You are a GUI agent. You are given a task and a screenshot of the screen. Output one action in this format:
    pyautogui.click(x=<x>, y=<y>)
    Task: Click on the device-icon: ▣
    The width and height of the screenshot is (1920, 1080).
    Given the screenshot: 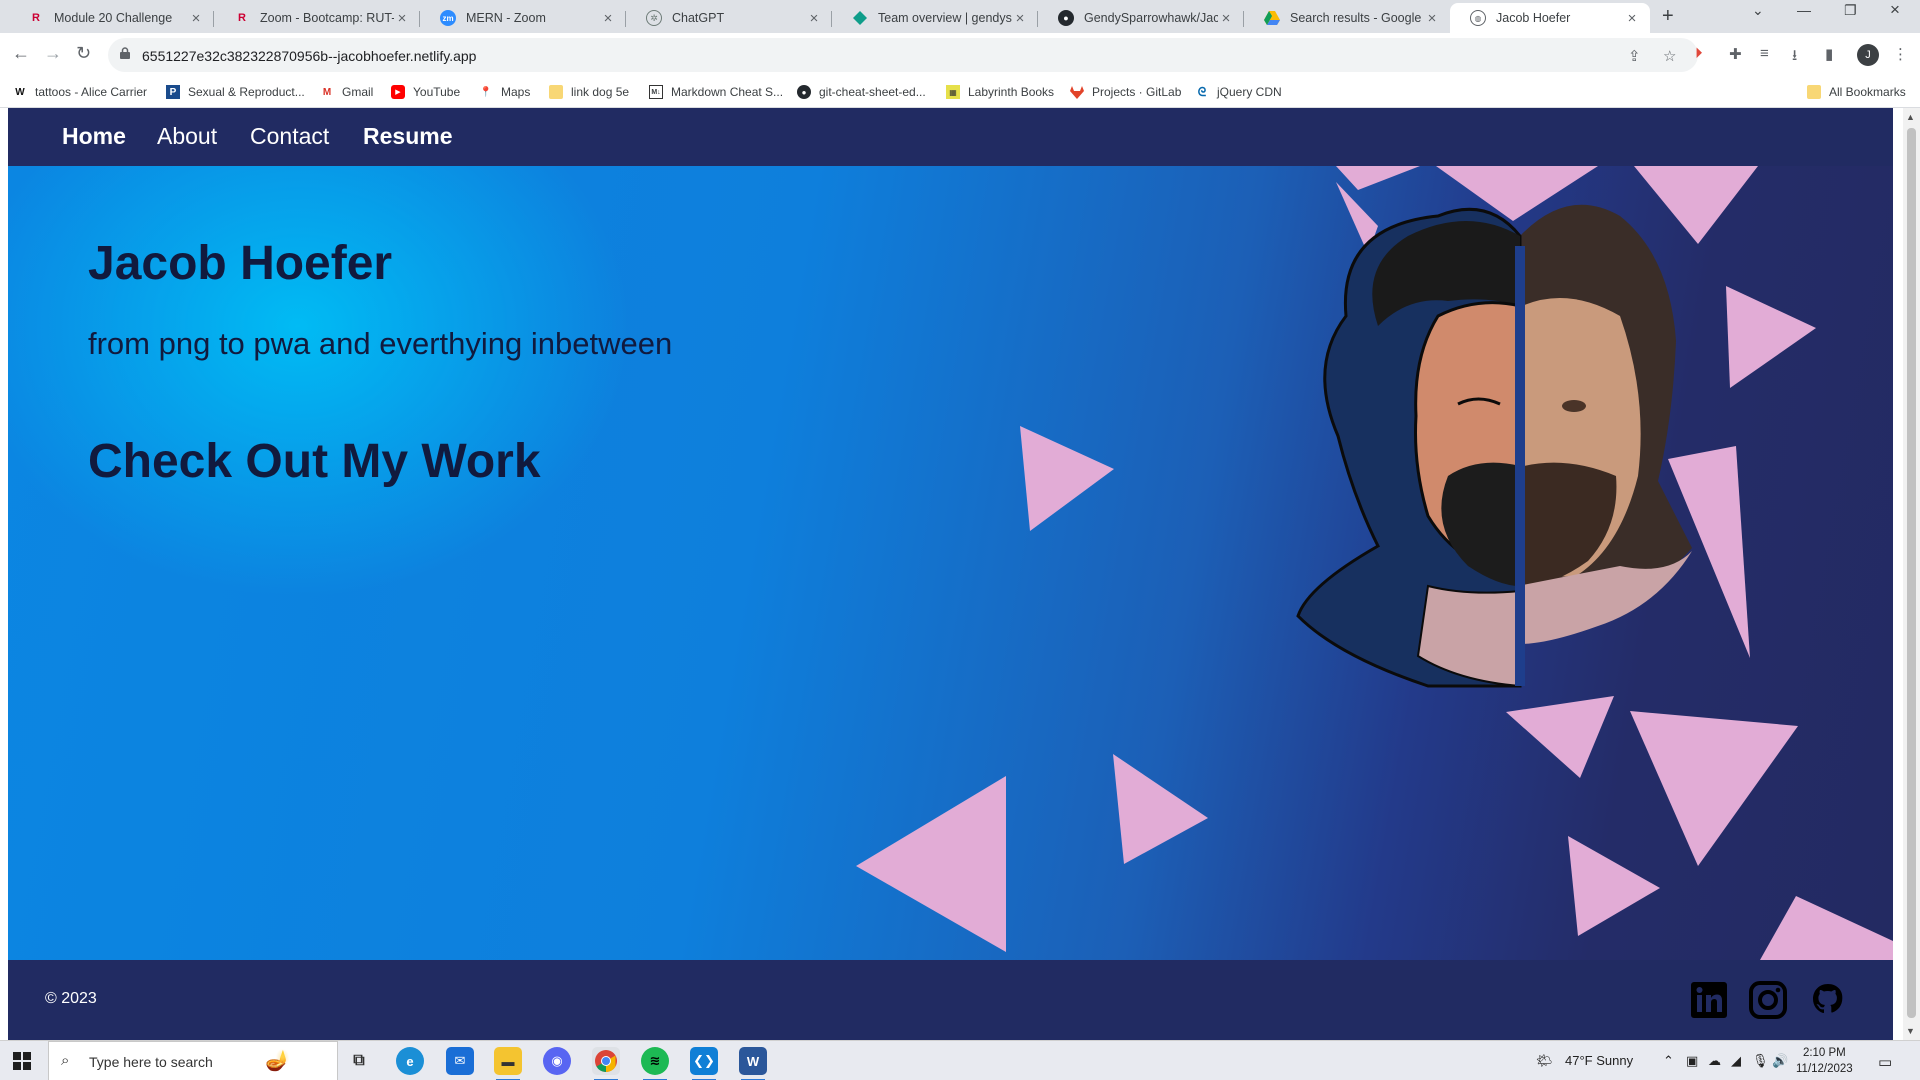 What is the action you would take?
    pyautogui.click(x=1692, y=1061)
    